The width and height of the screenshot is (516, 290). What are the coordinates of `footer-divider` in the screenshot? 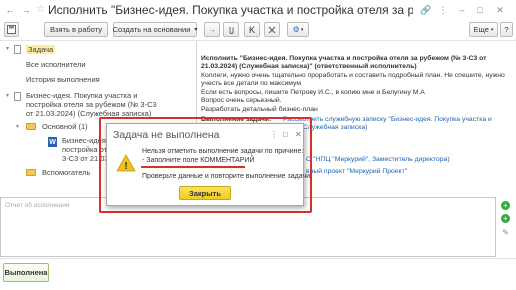 It's located at (258, 258).